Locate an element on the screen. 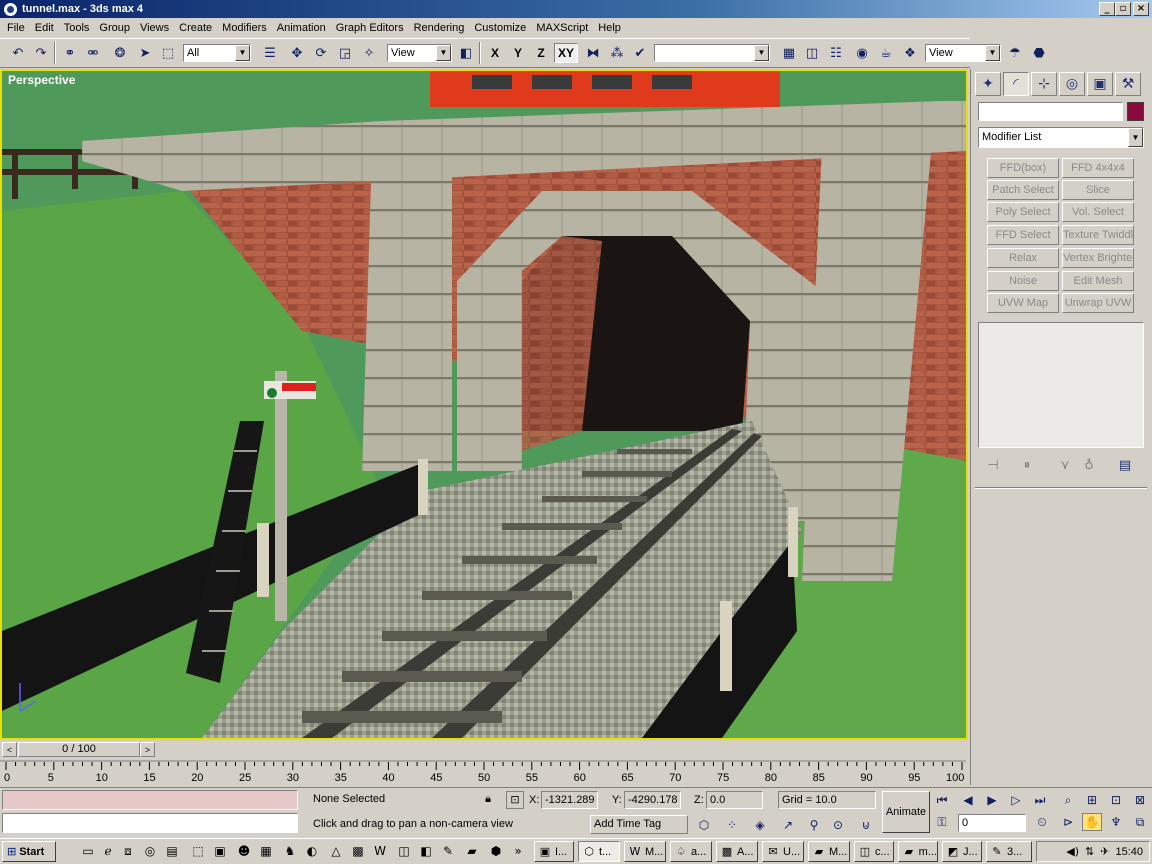  go-to-end-icon: ⏭ is located at coordinates (1040, 800).